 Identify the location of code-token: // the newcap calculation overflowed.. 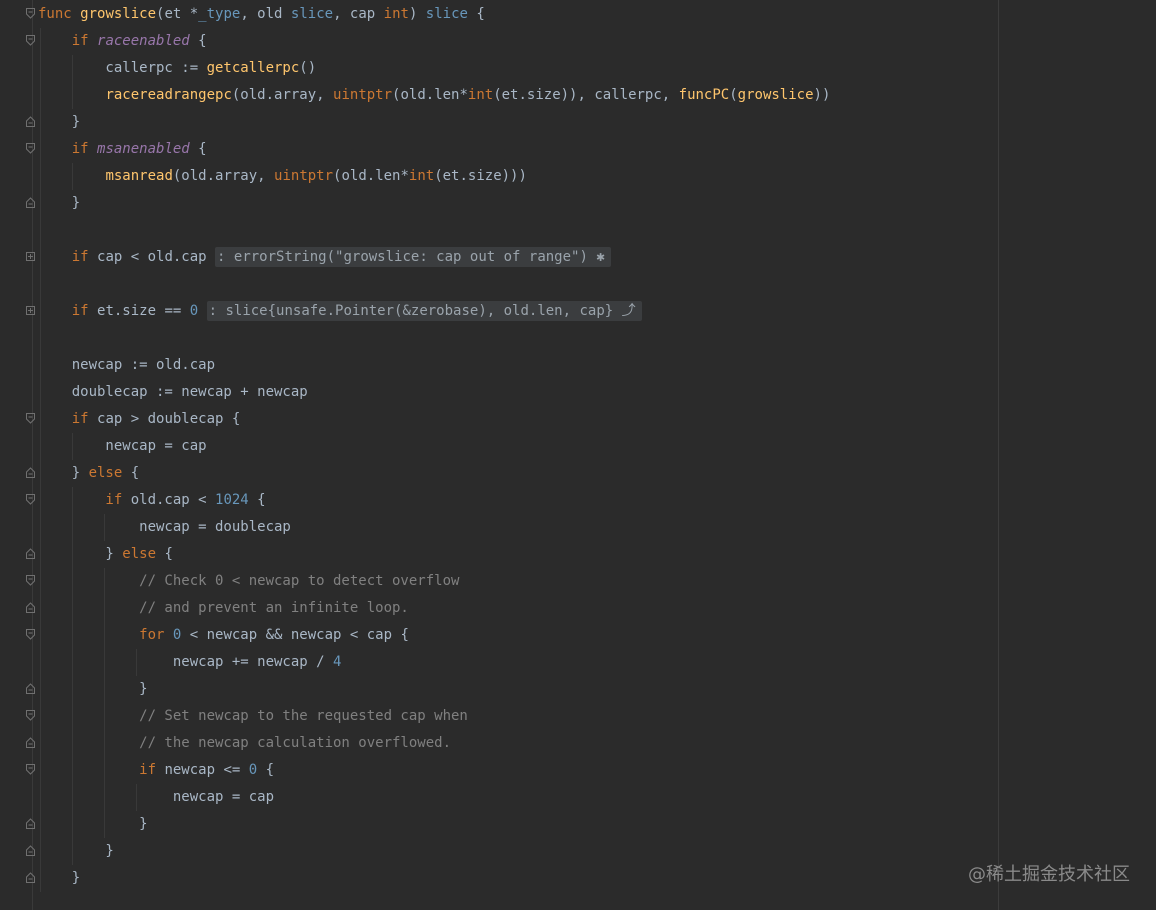
(245, 743).